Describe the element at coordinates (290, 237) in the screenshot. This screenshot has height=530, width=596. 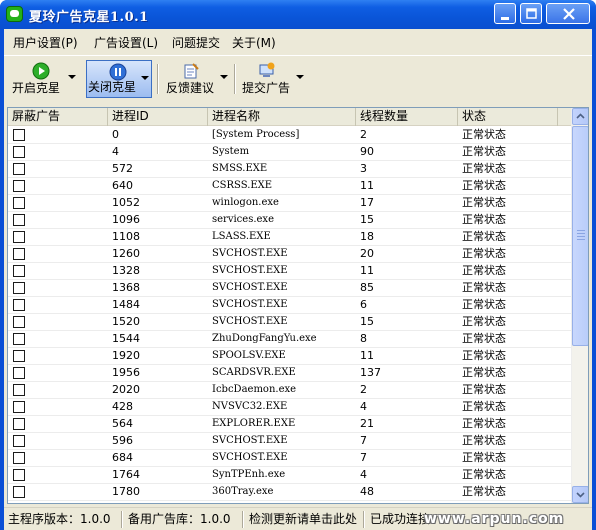
I see `table-row: 1108 LSASS.EXE 18 正常状态` at that location.